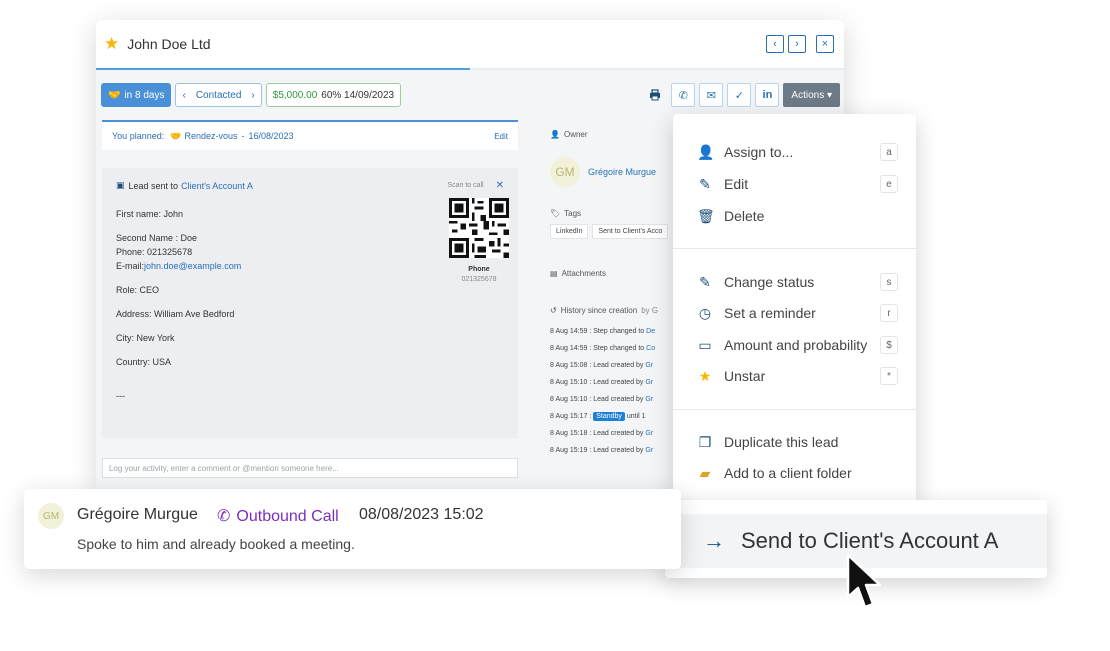  I want to click on shortcut-key: r, so click(889, 313).